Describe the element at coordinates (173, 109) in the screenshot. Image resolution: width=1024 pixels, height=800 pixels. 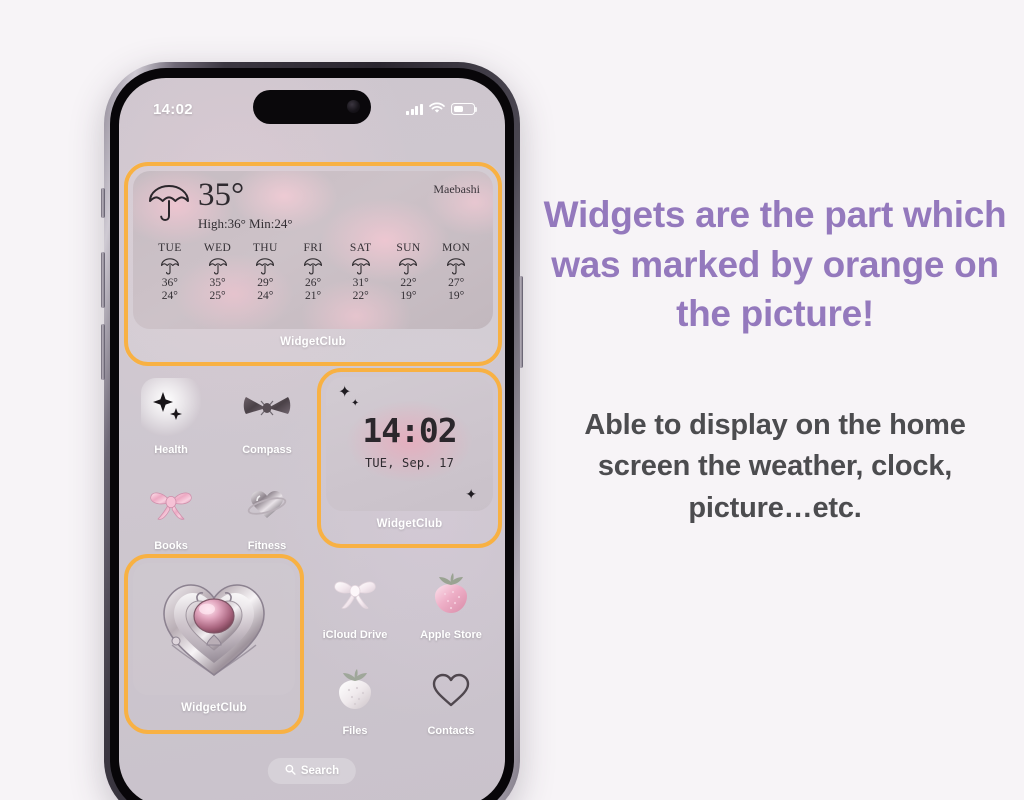
I see `status-bar-time: 14:02` at that location.